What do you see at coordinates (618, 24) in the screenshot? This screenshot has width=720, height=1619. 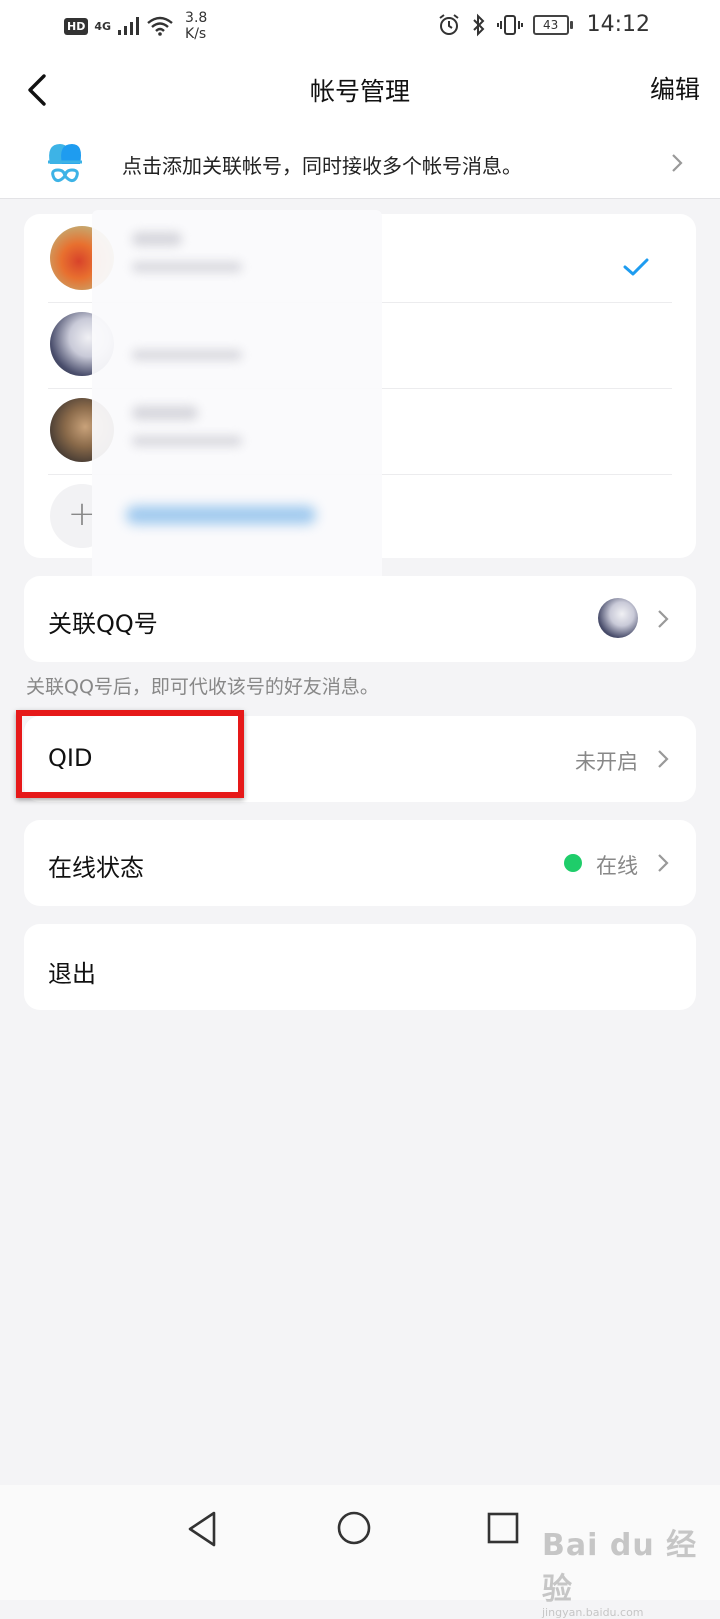 I see `clock: 14:12` at bounding box center [618, 24].